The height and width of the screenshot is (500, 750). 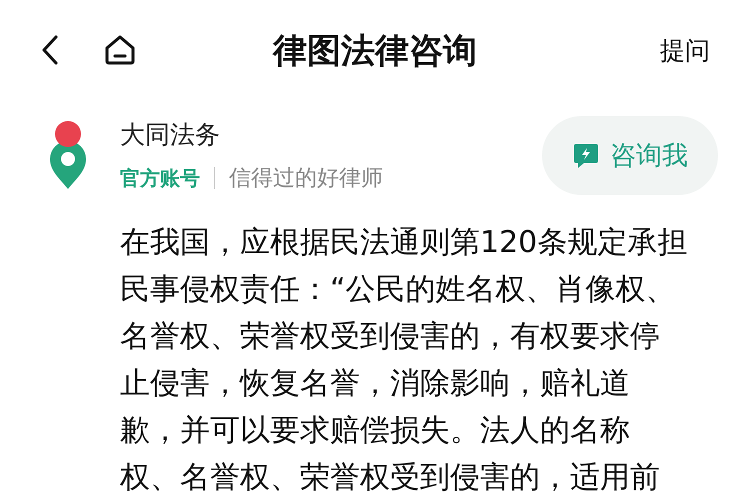 I want to click on author-slogan: 信得过的好律师, so click(x=306, y=179).